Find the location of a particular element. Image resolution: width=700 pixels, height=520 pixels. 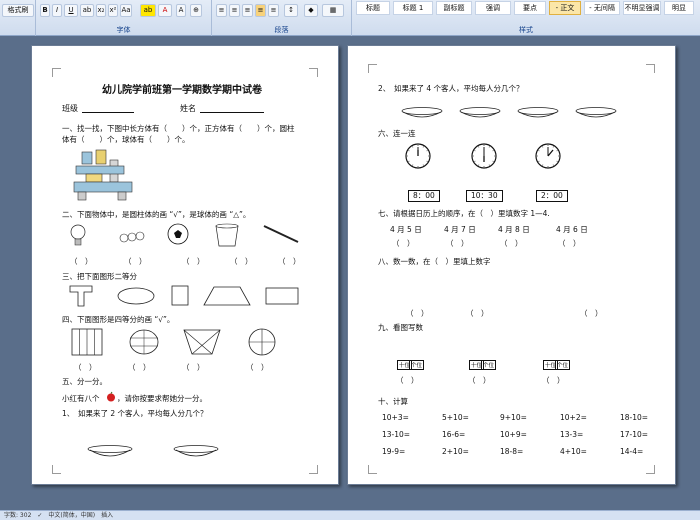

align-right-button: ≡ is located at coordinates (247, 10).